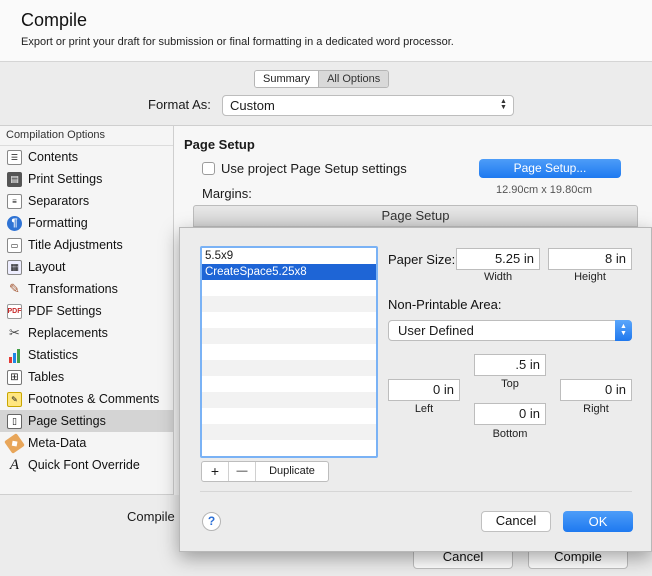  What do you see at coordinates (219, 144) in the screenshot?
I see `pane-title: Page Setup` at bounding box center [219, 144].